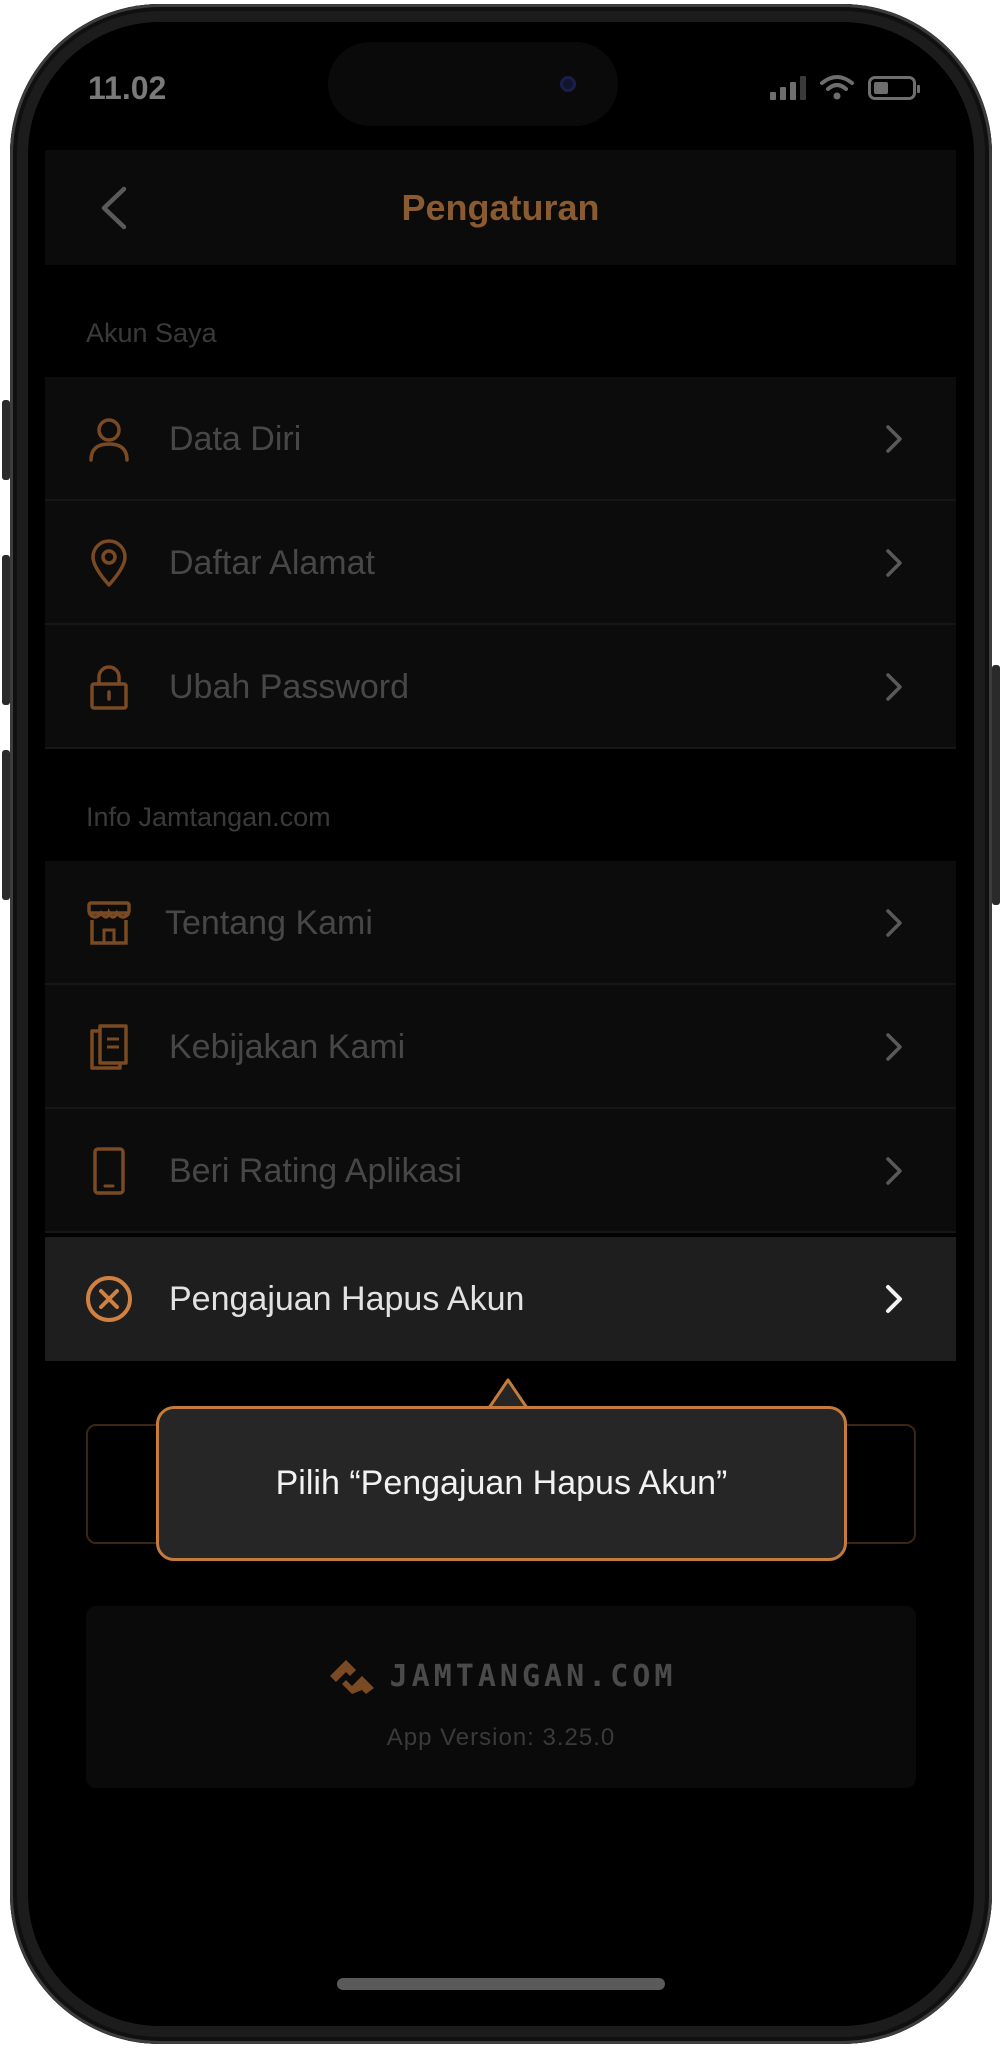  I want to click on menu-item-ubah-password: Ubah Password, so click(500, 687).